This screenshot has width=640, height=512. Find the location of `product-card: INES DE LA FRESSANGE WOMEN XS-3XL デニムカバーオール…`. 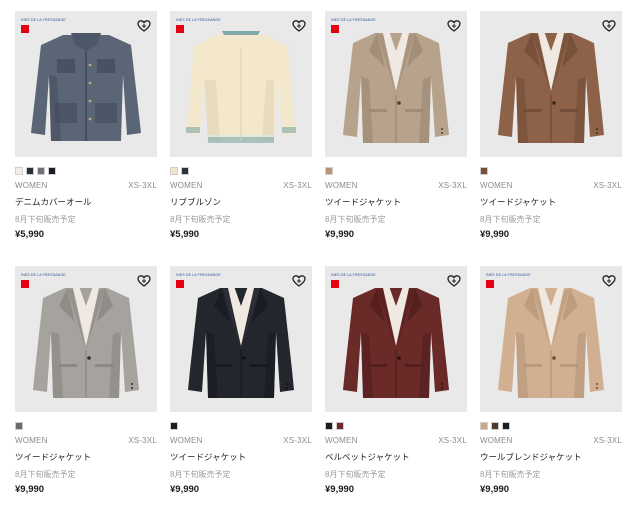

product-card: INES DE LA FRESSANGE WOMEN XS-3XL デニムカバーオール… is located at coordinates (86, 134).